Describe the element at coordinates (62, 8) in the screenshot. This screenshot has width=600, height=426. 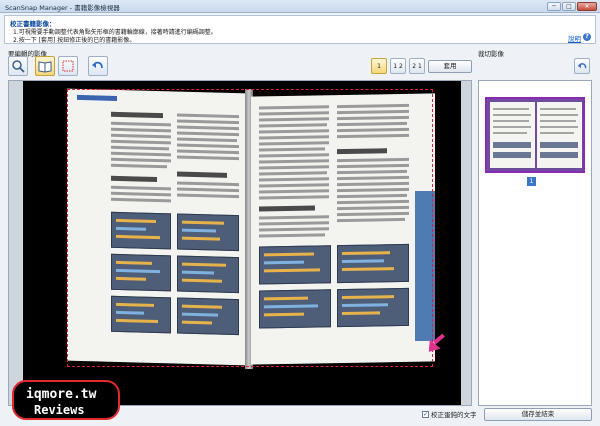
I see `window-title: ScanSnap Manager - 書籍影像檢視器` at that location.